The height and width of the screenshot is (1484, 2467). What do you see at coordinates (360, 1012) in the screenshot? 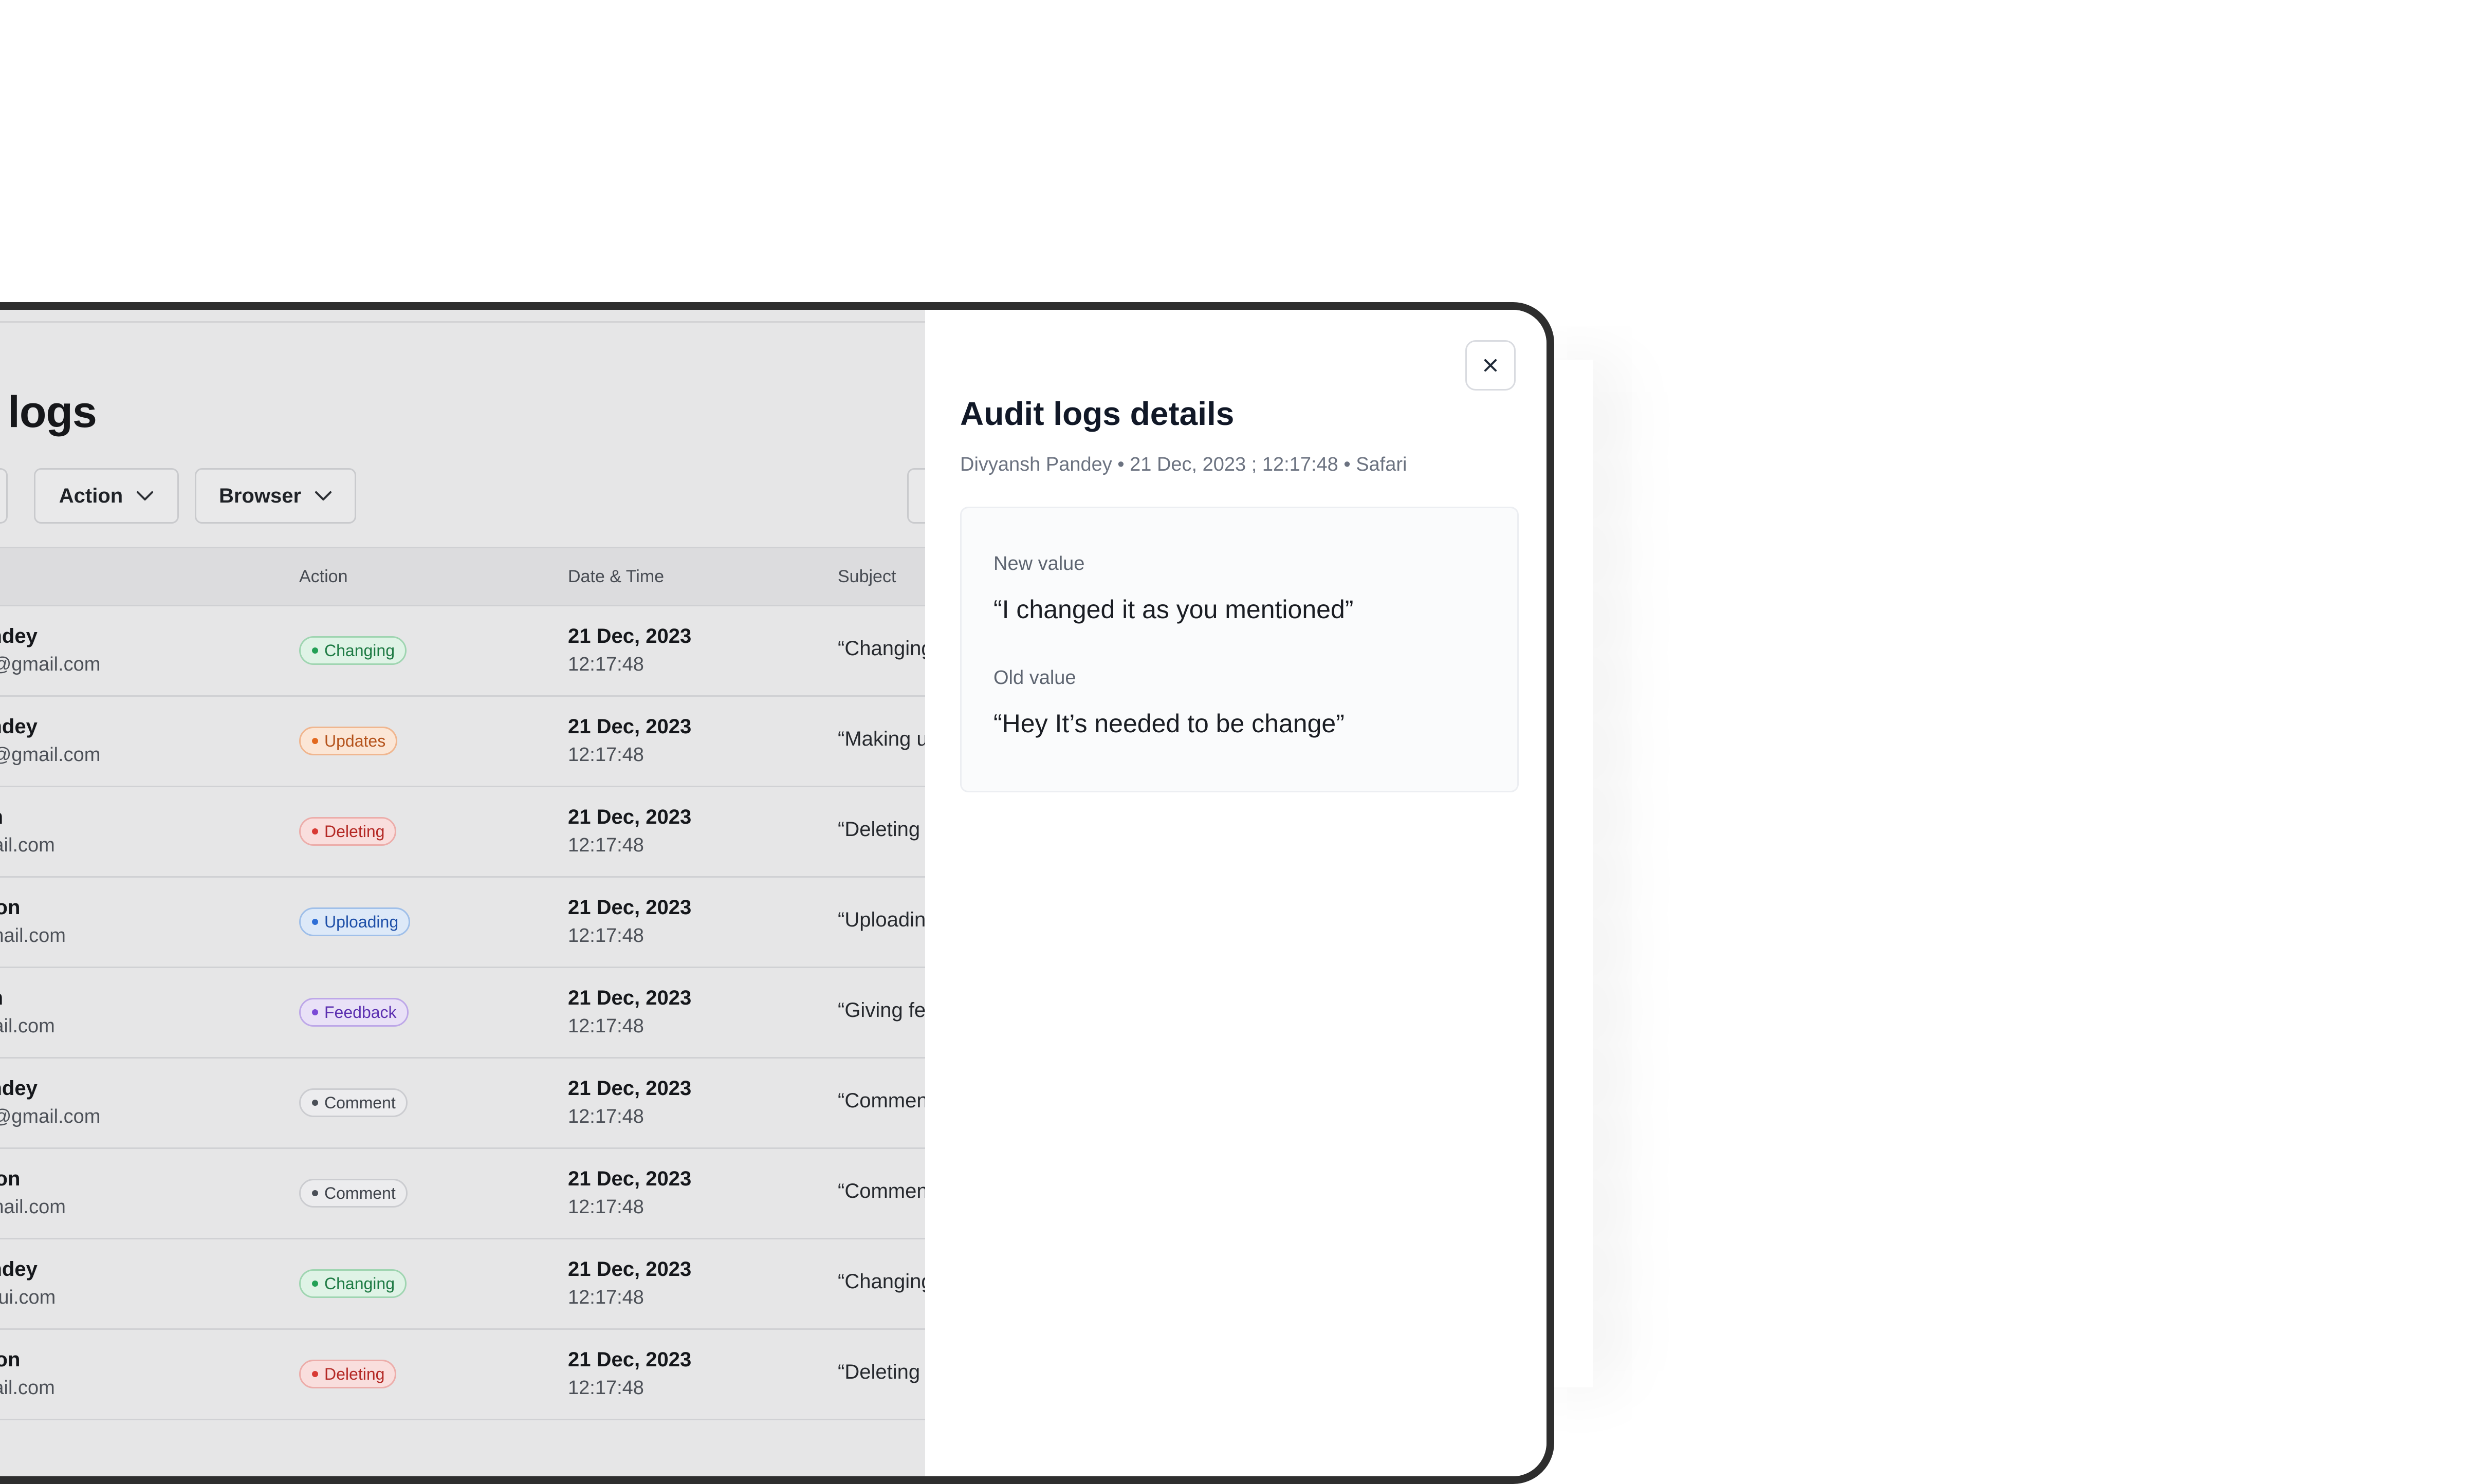
I see `action-badge-label: Feedback` at bounding box center [360, 1012].